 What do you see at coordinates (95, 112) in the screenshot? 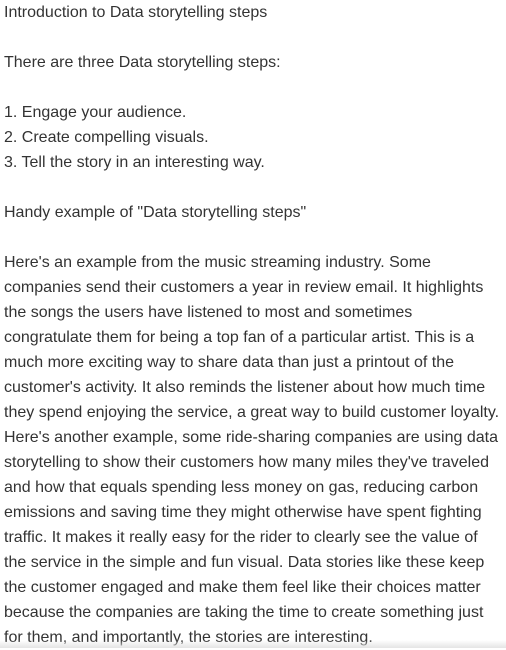
I see `step-item: 1. Engage your audience.` at bounding box center [95, 112].